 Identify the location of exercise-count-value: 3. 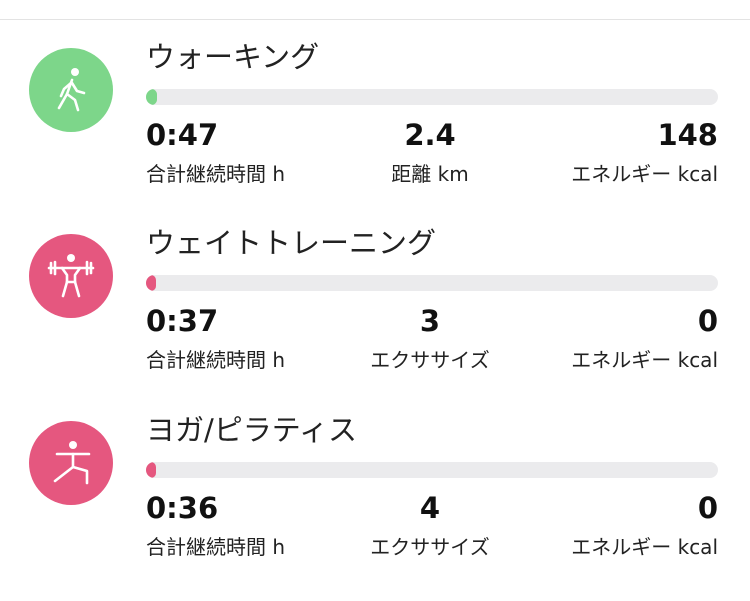
(430, 321).